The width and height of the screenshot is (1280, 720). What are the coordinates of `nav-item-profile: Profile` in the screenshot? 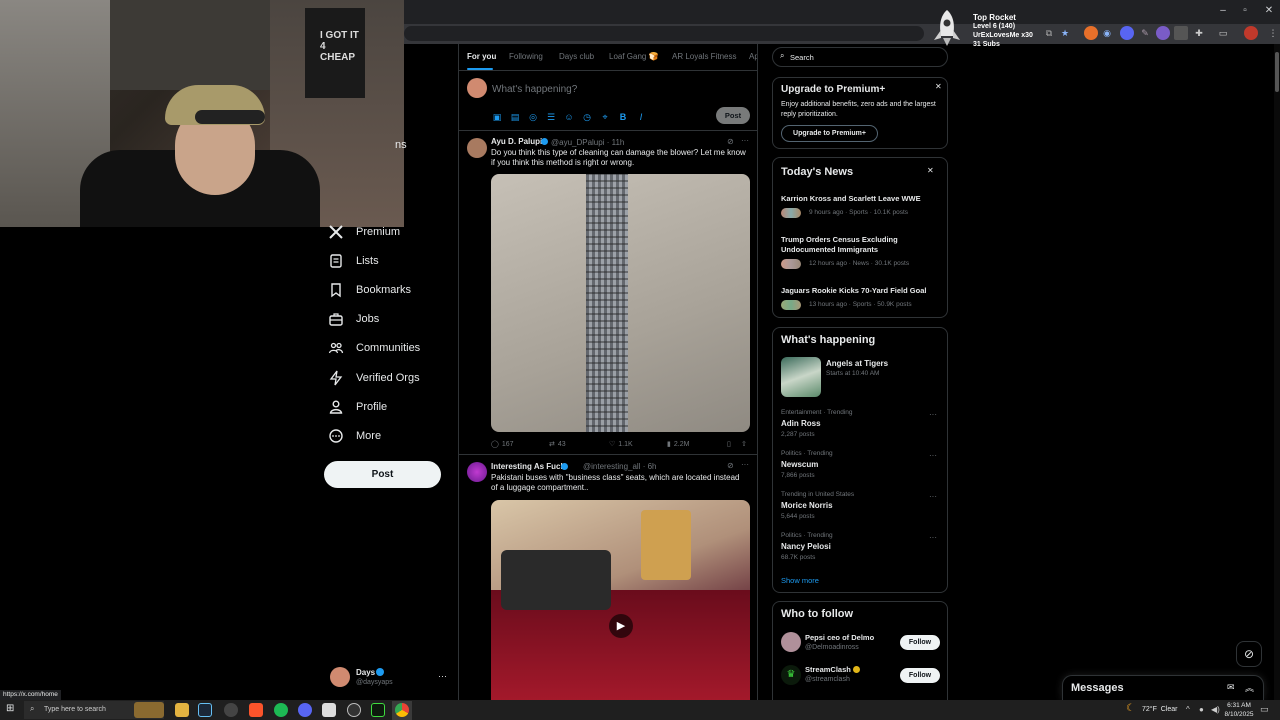 It's located at (357, 407).